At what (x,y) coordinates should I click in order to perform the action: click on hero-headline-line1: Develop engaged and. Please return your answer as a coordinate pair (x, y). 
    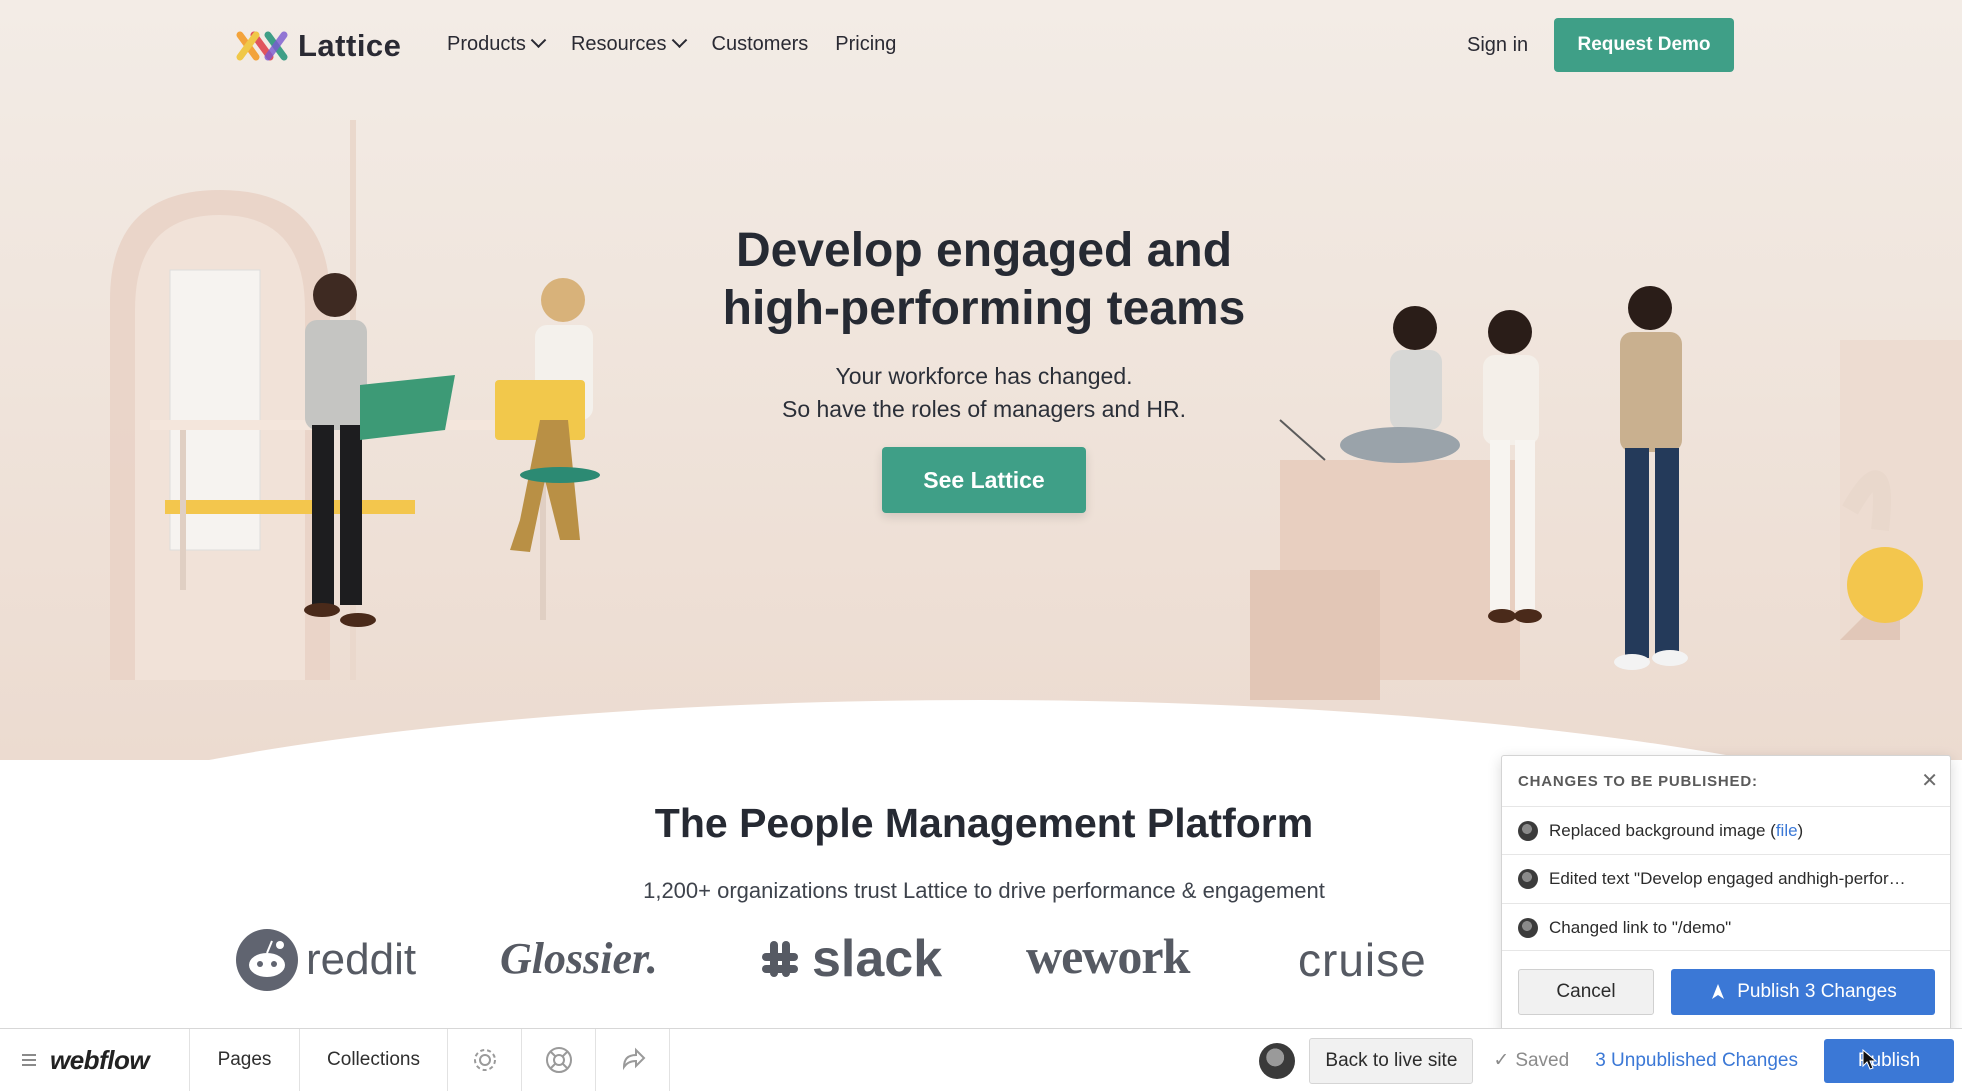
    Looking at the image, I should click on (984, 250).